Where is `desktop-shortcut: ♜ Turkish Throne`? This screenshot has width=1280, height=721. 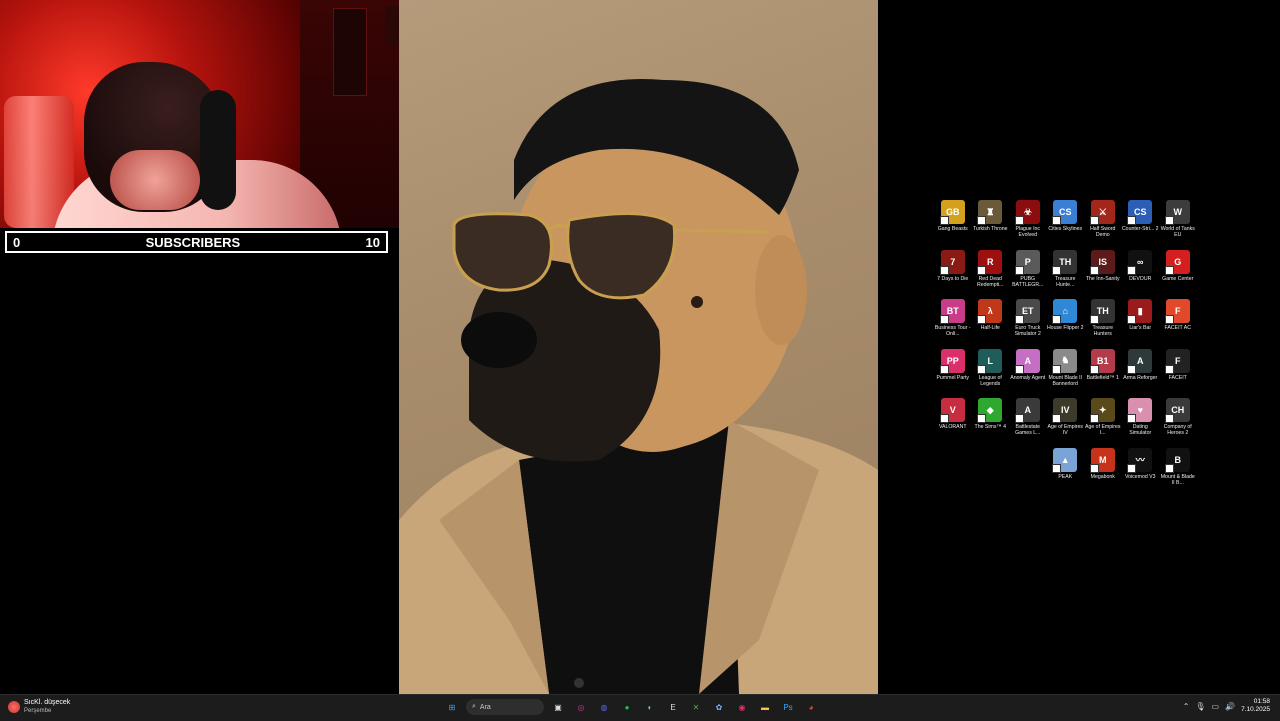
desktop-shortcut: ♜ Turkish Throne is located at coordinates (991, 225).